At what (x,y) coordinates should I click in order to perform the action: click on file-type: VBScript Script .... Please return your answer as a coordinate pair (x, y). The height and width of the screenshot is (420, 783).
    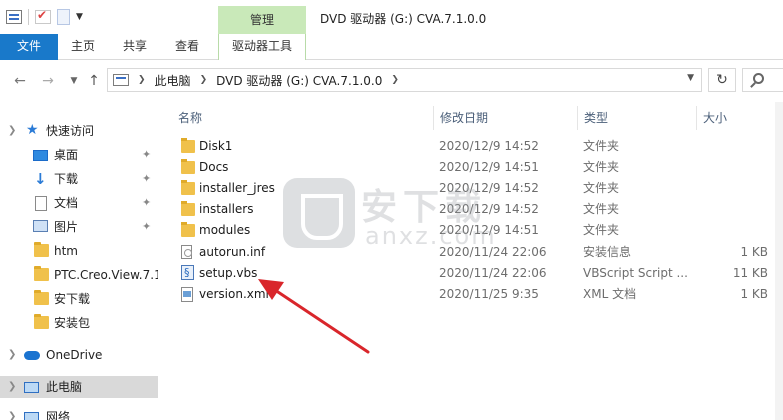
    Looking at the image, I should click on (635, 273).